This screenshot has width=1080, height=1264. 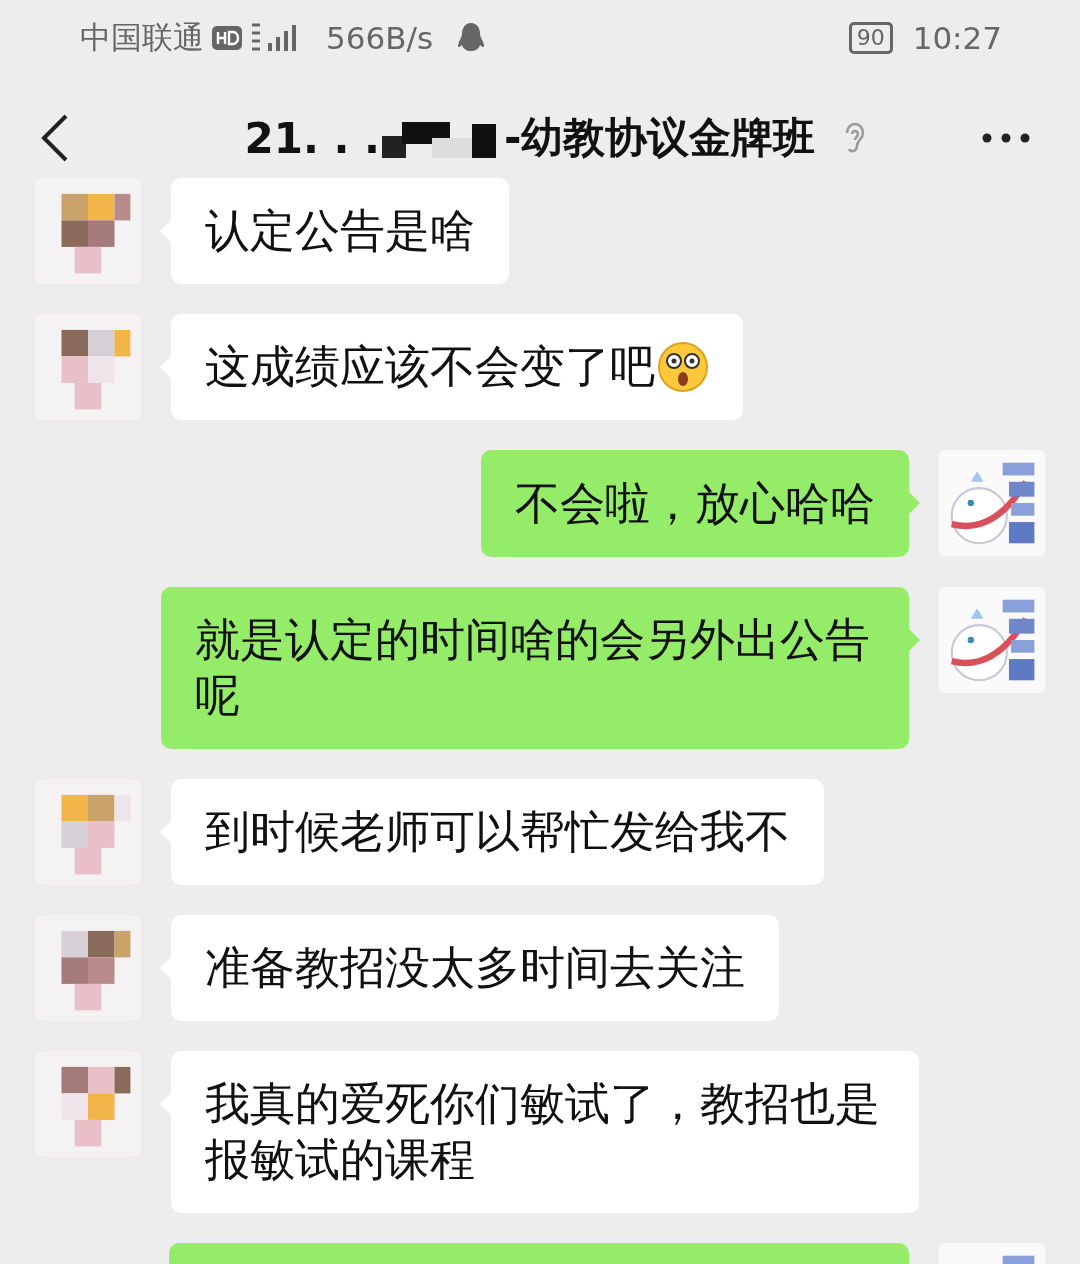 I want to click on battery-icon: 90, so click(x=870, y=38).